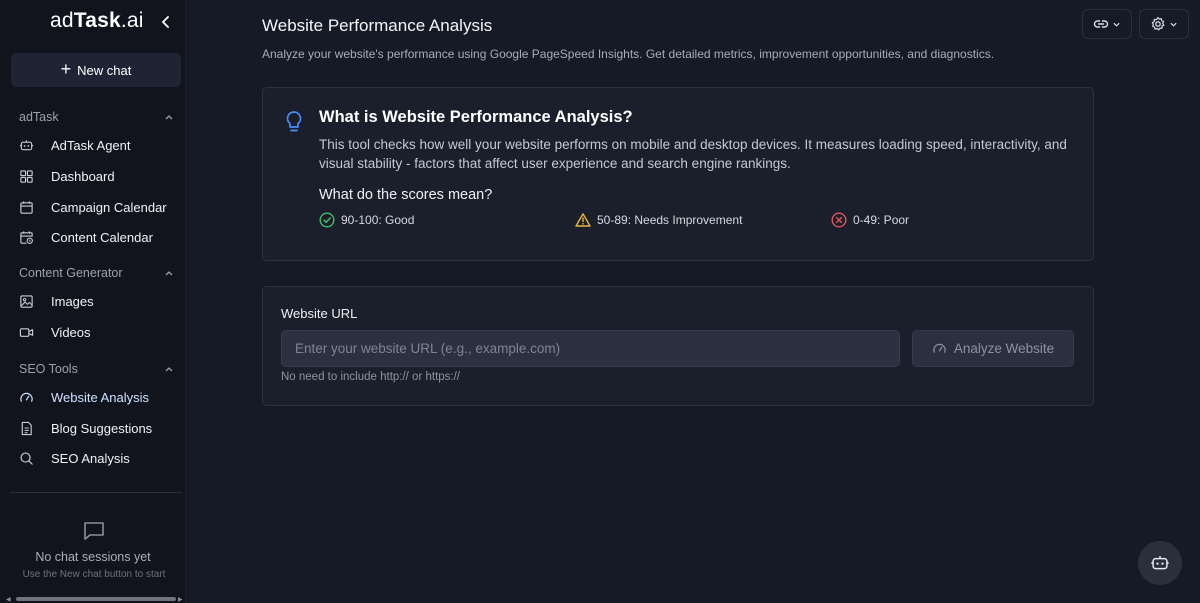 The height and width of the screenshot is (603, 1200). What do you see at coordinates (83, 176) in the screenshot?
I see `sidebar-item-label: Dashboard` at bounding box center [83, 176].